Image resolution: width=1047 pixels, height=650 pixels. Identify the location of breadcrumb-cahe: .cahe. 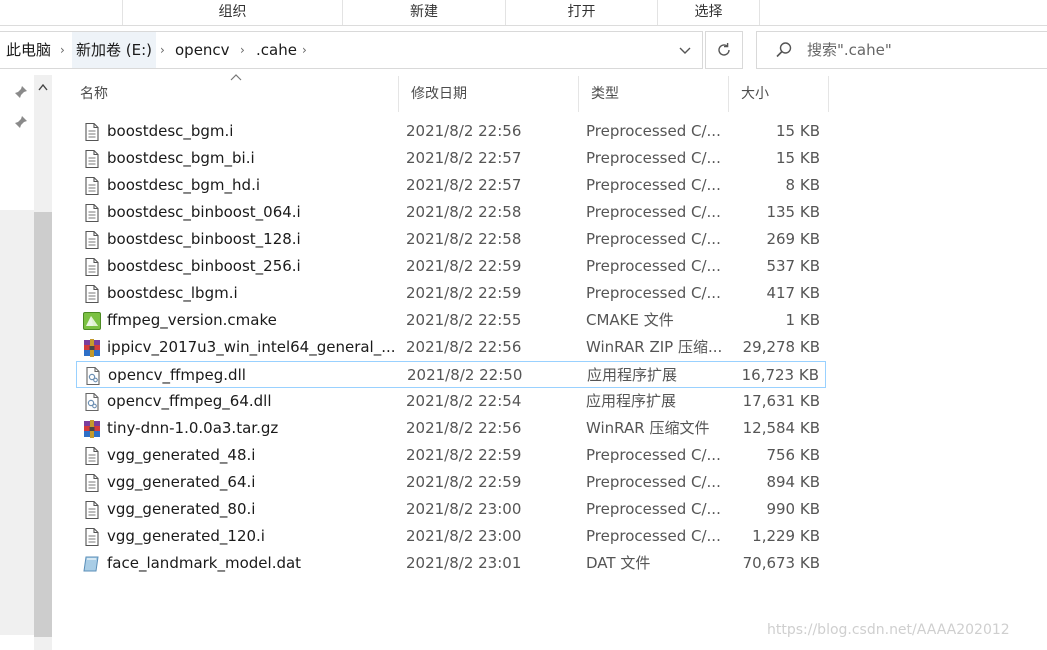
(276, 50).